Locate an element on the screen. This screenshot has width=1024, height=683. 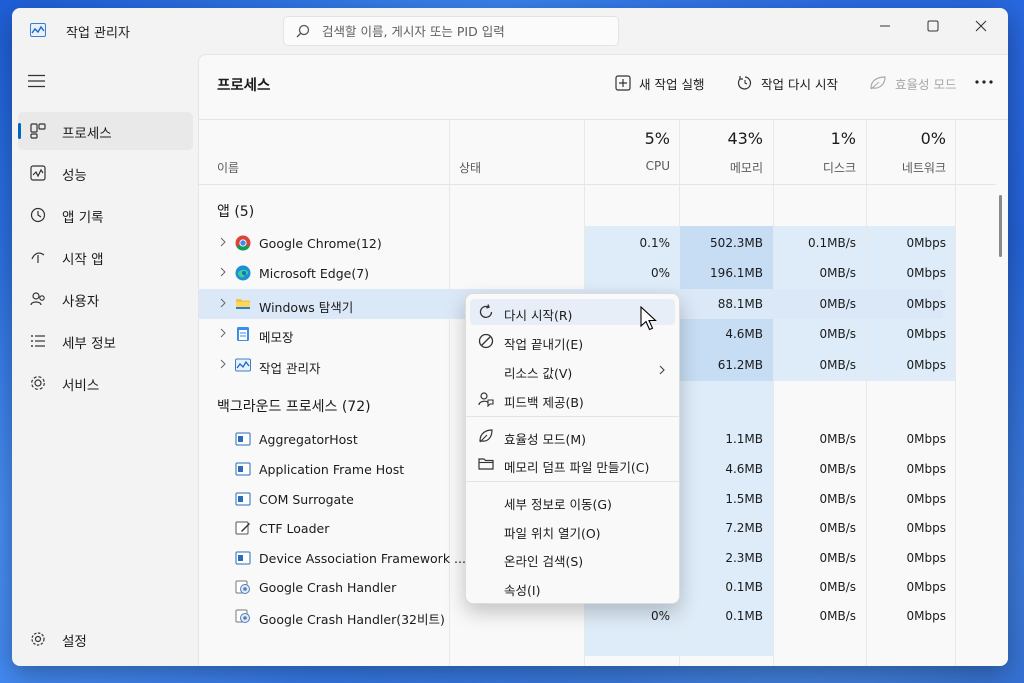
leaf-icon is located at coordinates (878, 83).